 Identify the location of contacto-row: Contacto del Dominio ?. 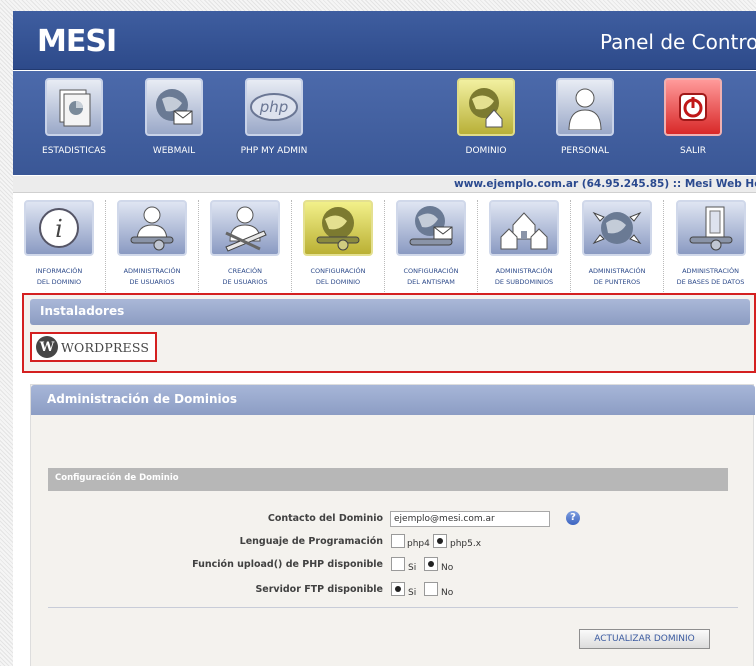
(393, 520).